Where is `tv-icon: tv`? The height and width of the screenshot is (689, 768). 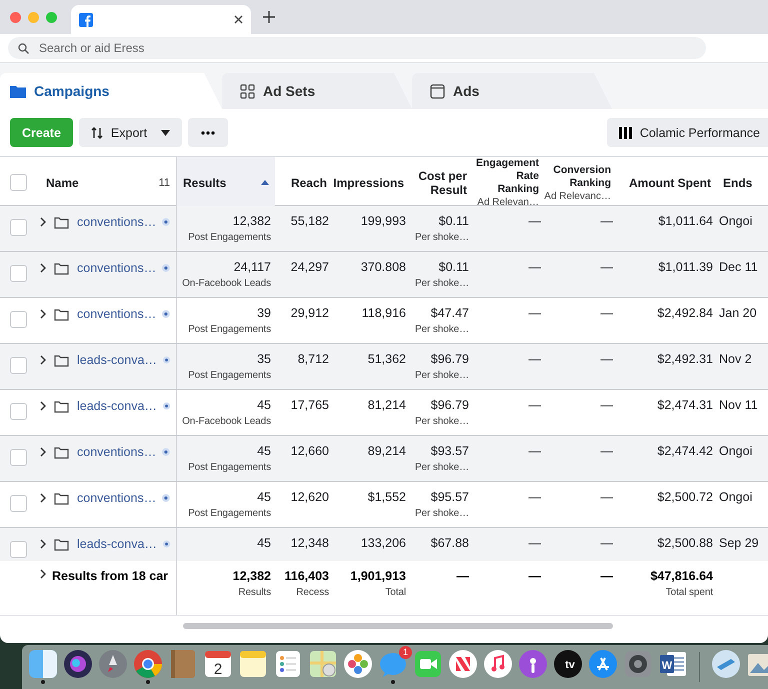 tv-icon: tv is located at coordinates (568, 664).